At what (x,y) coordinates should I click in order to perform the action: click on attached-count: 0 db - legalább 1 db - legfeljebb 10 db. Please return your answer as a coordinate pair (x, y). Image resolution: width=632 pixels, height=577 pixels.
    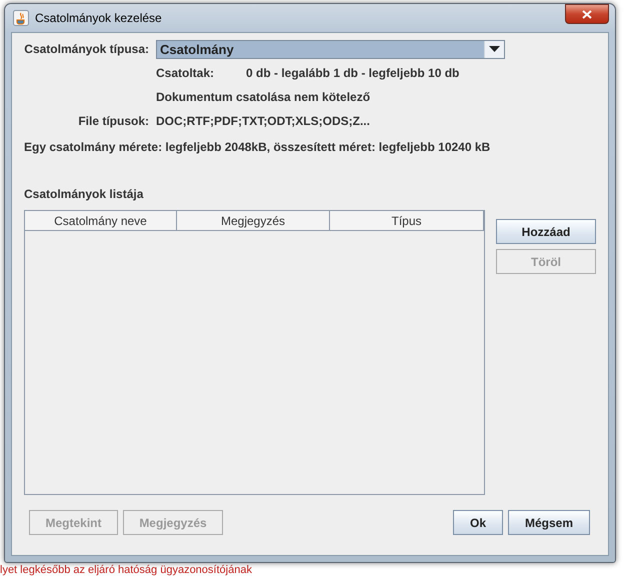
    Looking at the image, I should click on (353, 73).